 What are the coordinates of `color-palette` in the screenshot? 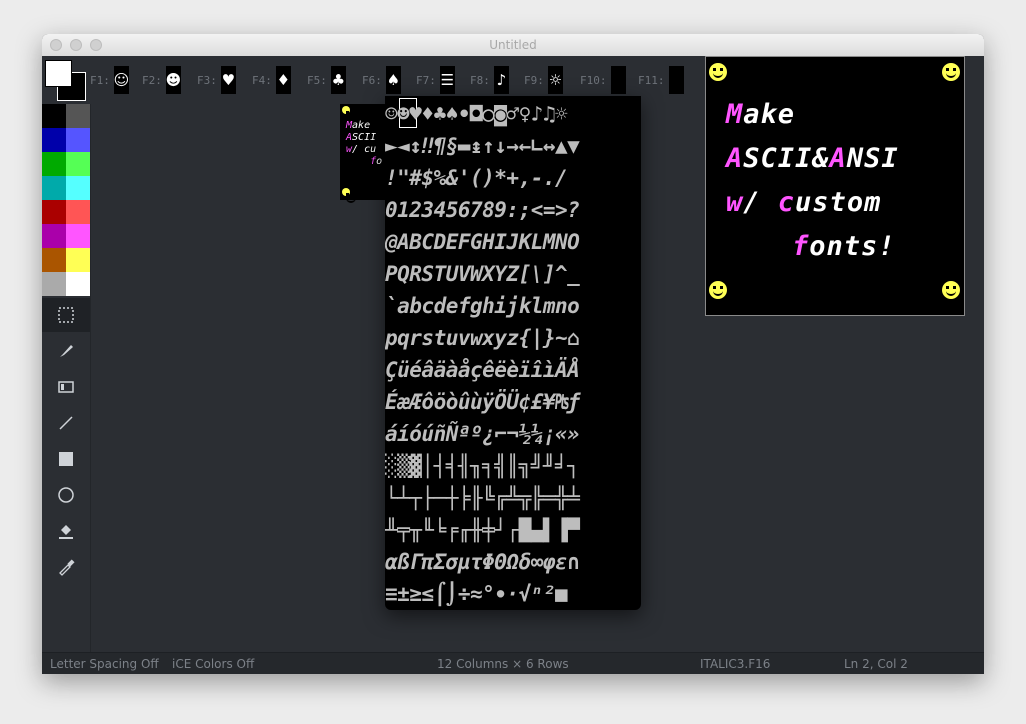 It's located at (66, 200).